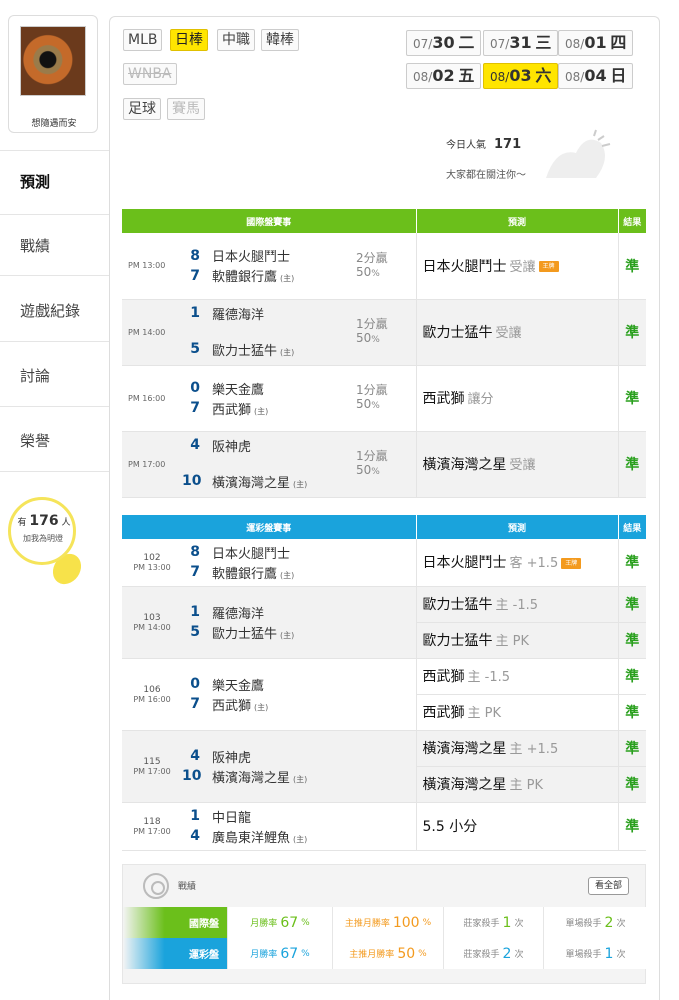  What do you see at coordinates (195, 684) in the screenshot?
I see `away-score: 0` at bounding box center [195, 684].